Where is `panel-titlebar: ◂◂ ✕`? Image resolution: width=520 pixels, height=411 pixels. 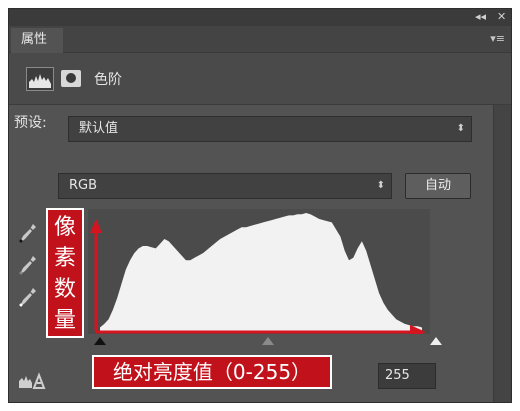 panel-titlebar: ◂◂ ✕ is located at coordinates (260, 17).